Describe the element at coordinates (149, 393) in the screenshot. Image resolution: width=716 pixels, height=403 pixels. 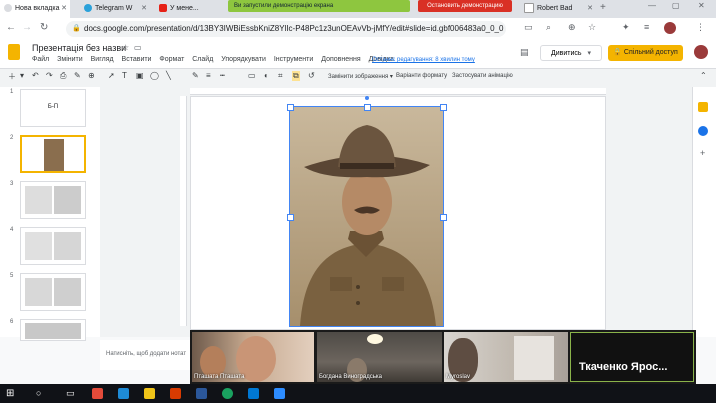
I see `file-explorer-icon` at that location.